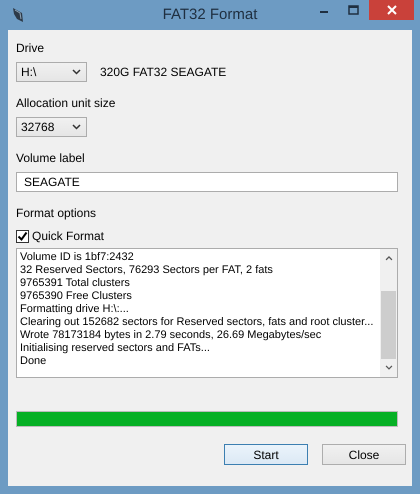 Image resolution: width=420 pixels, height=494 pixels. I want to click on app-icon, so click(18, 15).